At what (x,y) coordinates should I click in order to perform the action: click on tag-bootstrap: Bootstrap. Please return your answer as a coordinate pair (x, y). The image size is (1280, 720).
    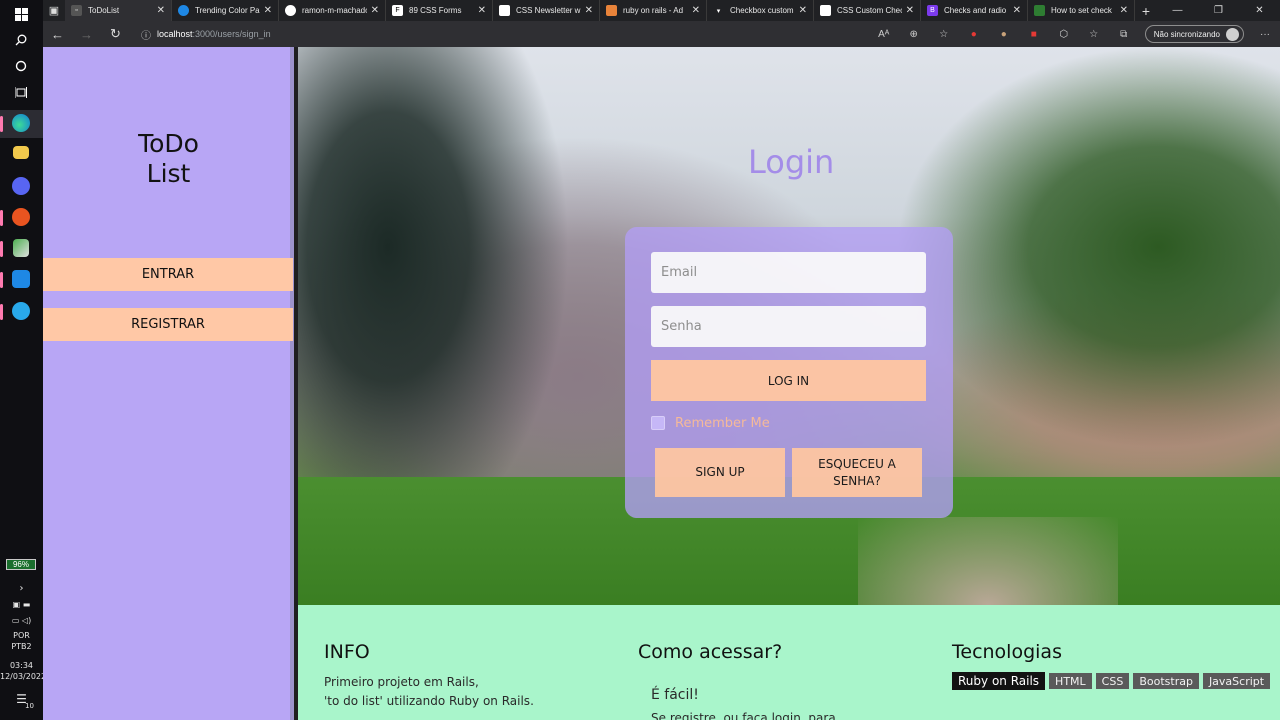
    Looking at the image, I should click on (1166, 681).